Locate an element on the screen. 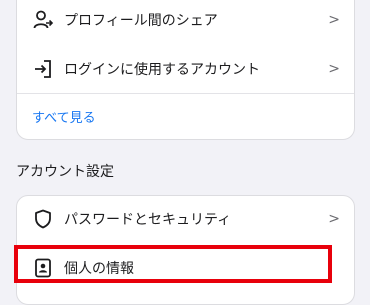 This screenshot has height=305, width=370. login-accounts-label: ログインに使用するアカウント is located at coordinates (162, 70).